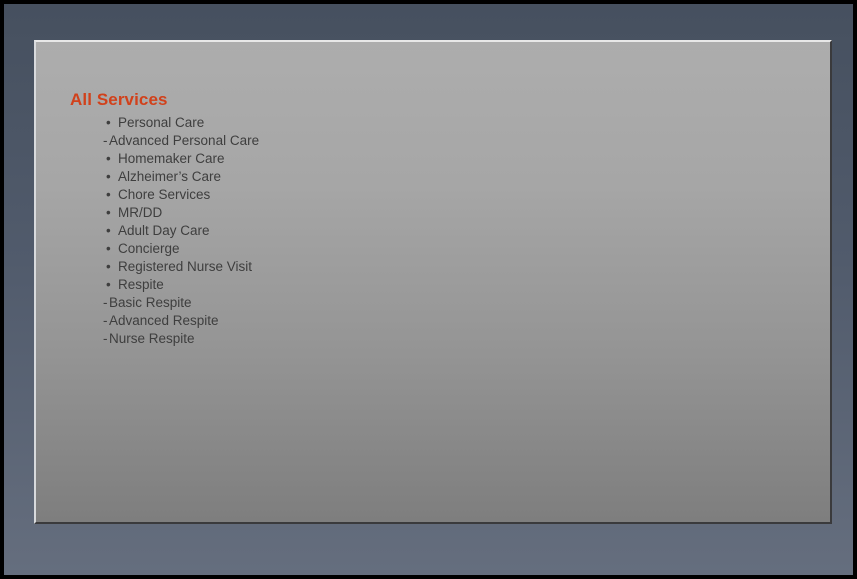  I want to click on list-item-label: Nurse Respite, so click(152, 338).